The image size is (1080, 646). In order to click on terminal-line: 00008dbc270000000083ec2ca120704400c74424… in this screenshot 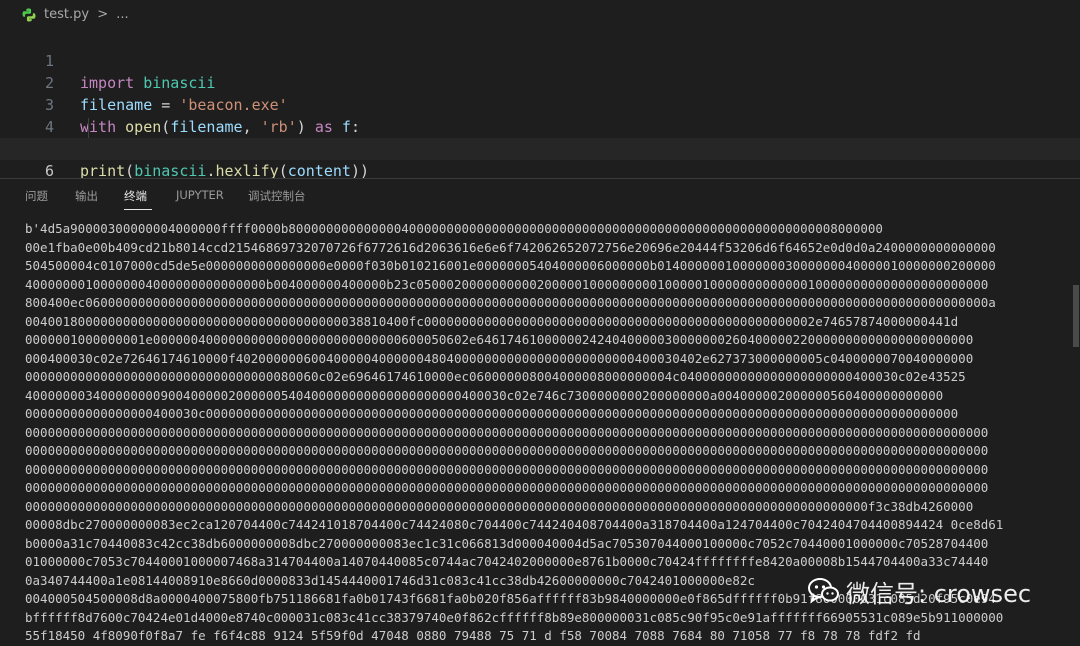, I will do `click(514, 524)`.